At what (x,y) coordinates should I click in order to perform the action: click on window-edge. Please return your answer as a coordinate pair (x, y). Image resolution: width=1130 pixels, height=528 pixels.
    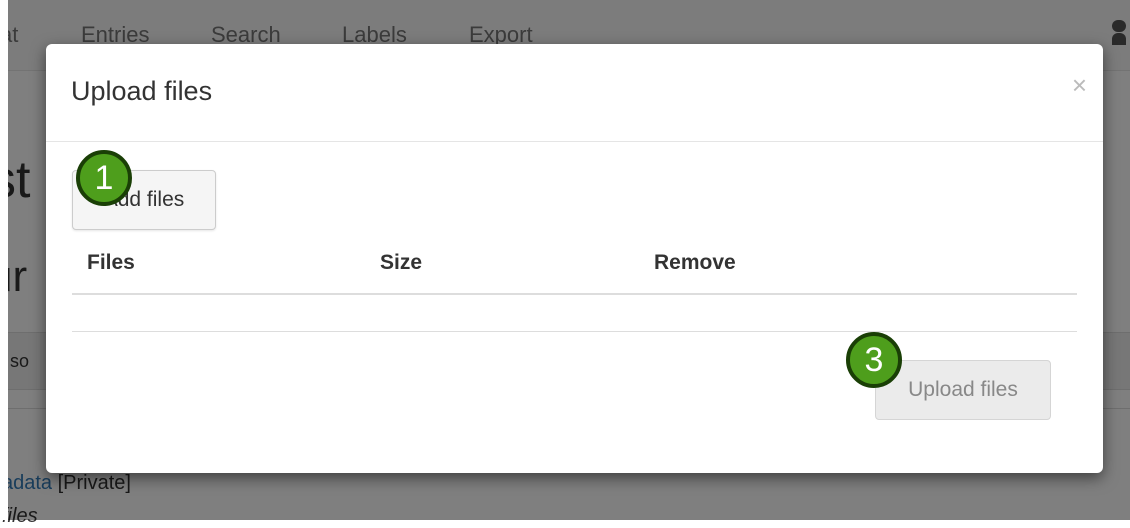
    Looking at the image, I should click on (4, 260).